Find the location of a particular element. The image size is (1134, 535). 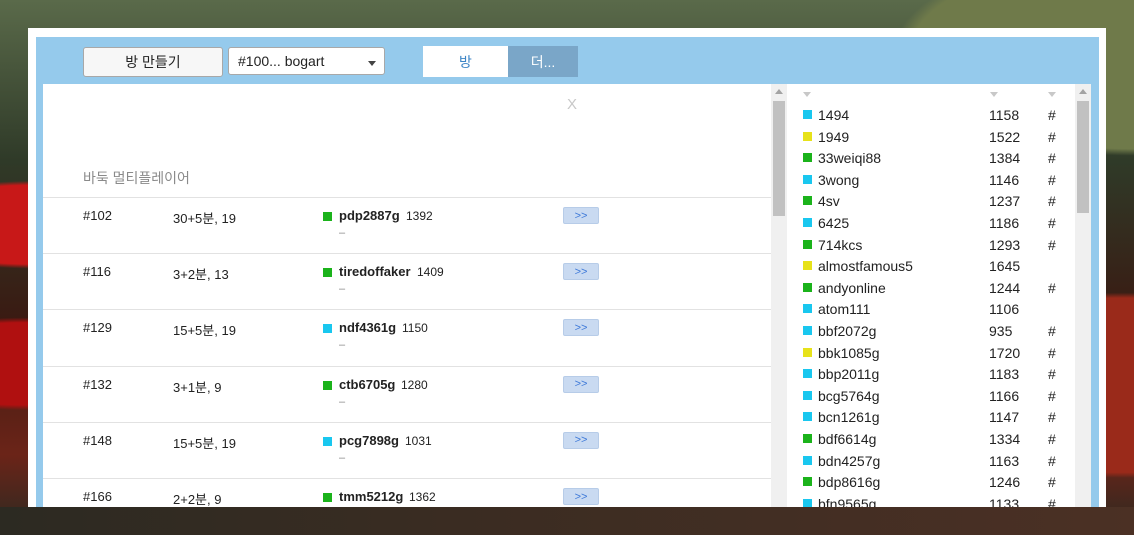

player-name: bbk1085g is located at coordinates (849, 353).